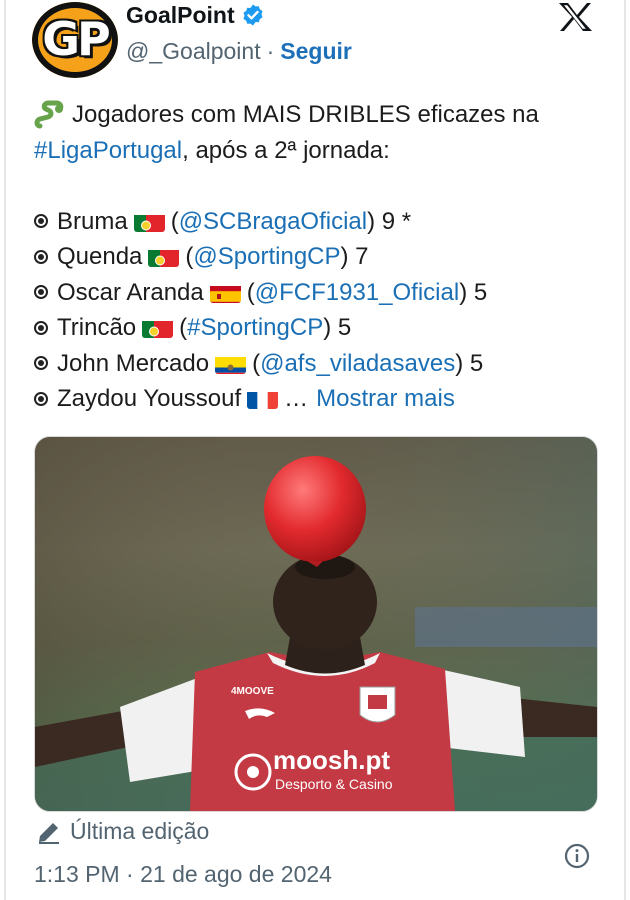  I want to click on player-name: Quenda, so click(100, 256).